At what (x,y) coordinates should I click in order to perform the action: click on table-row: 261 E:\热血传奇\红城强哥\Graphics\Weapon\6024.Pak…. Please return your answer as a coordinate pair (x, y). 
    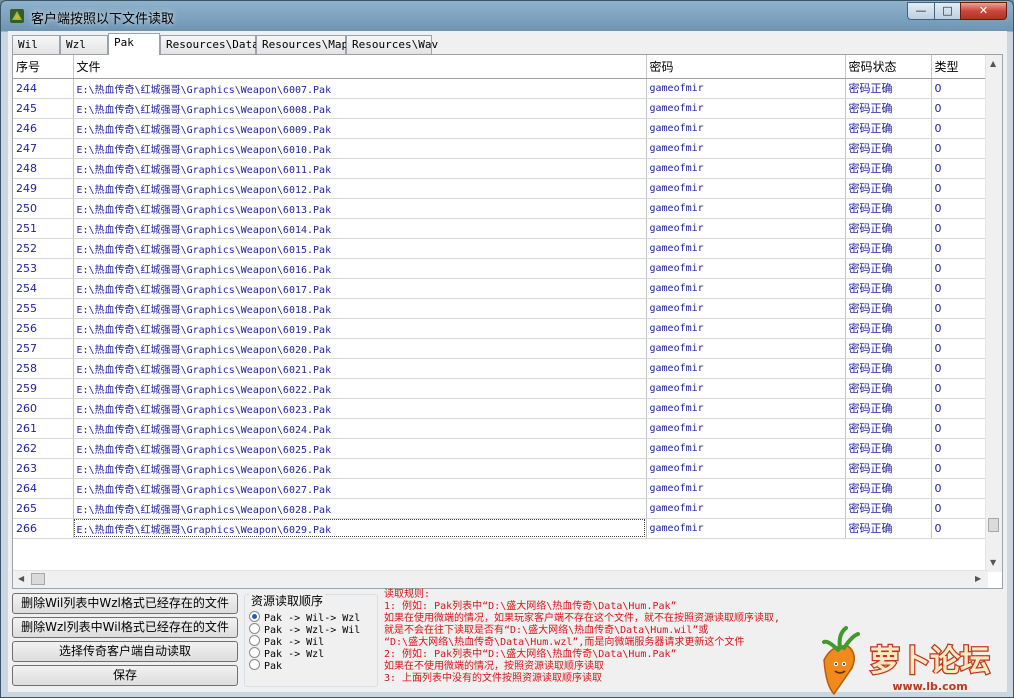
    Looking at the image, I should click on (501, 428).